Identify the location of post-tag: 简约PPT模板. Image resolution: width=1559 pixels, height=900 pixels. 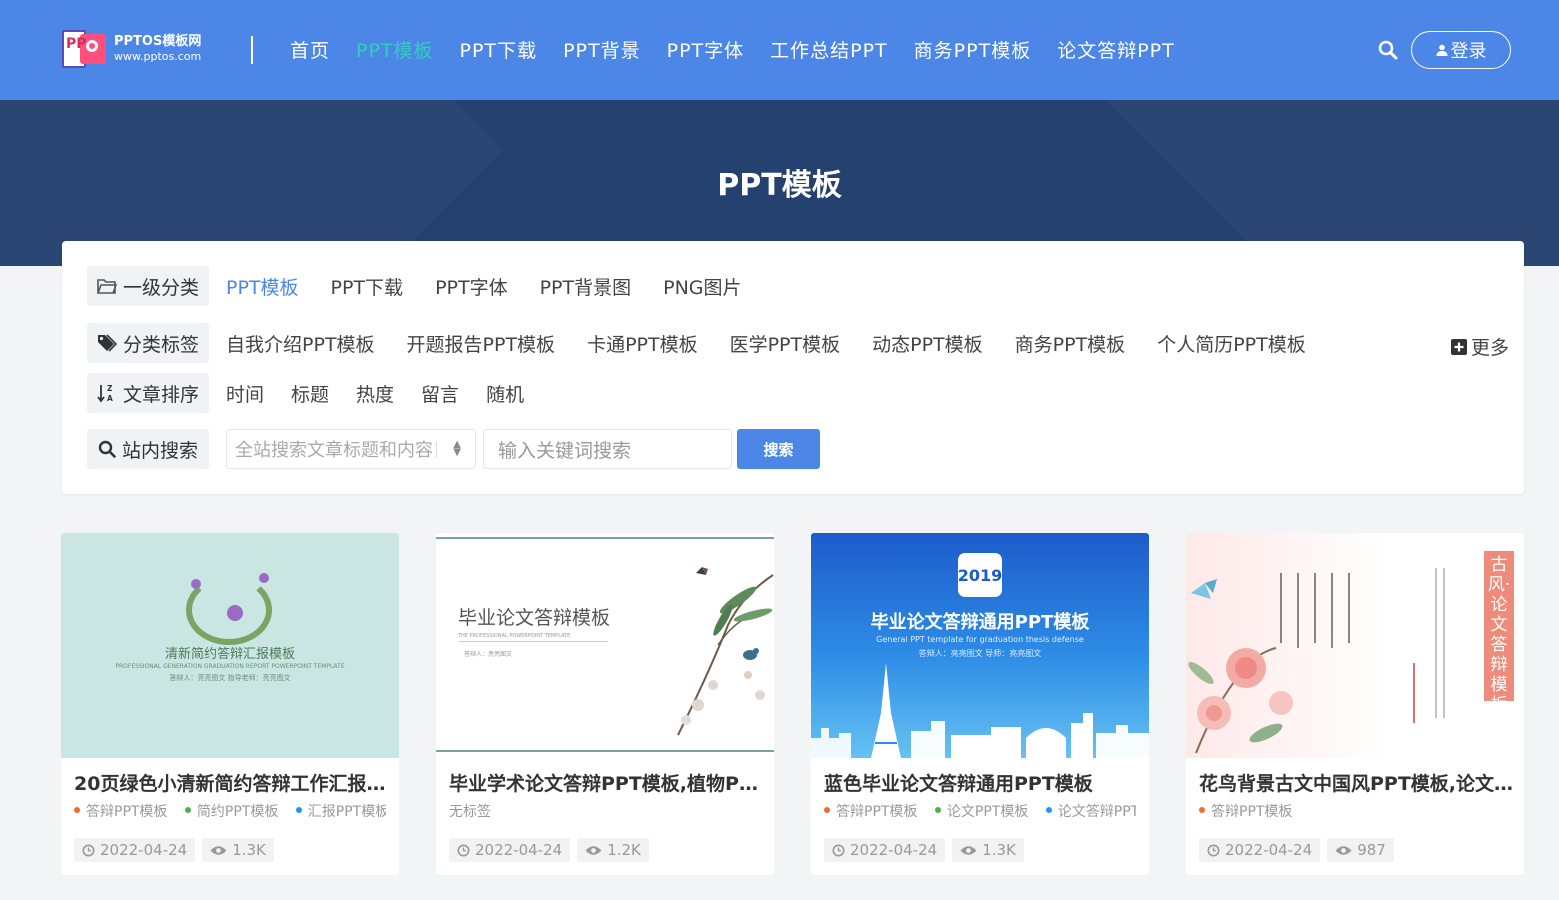
(231, 811).